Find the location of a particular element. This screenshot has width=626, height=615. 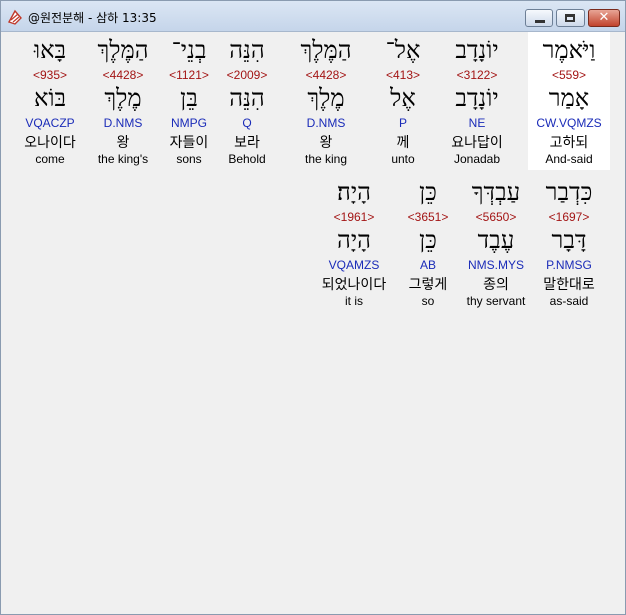

minimize-icon is located at coordinates (540, 21).